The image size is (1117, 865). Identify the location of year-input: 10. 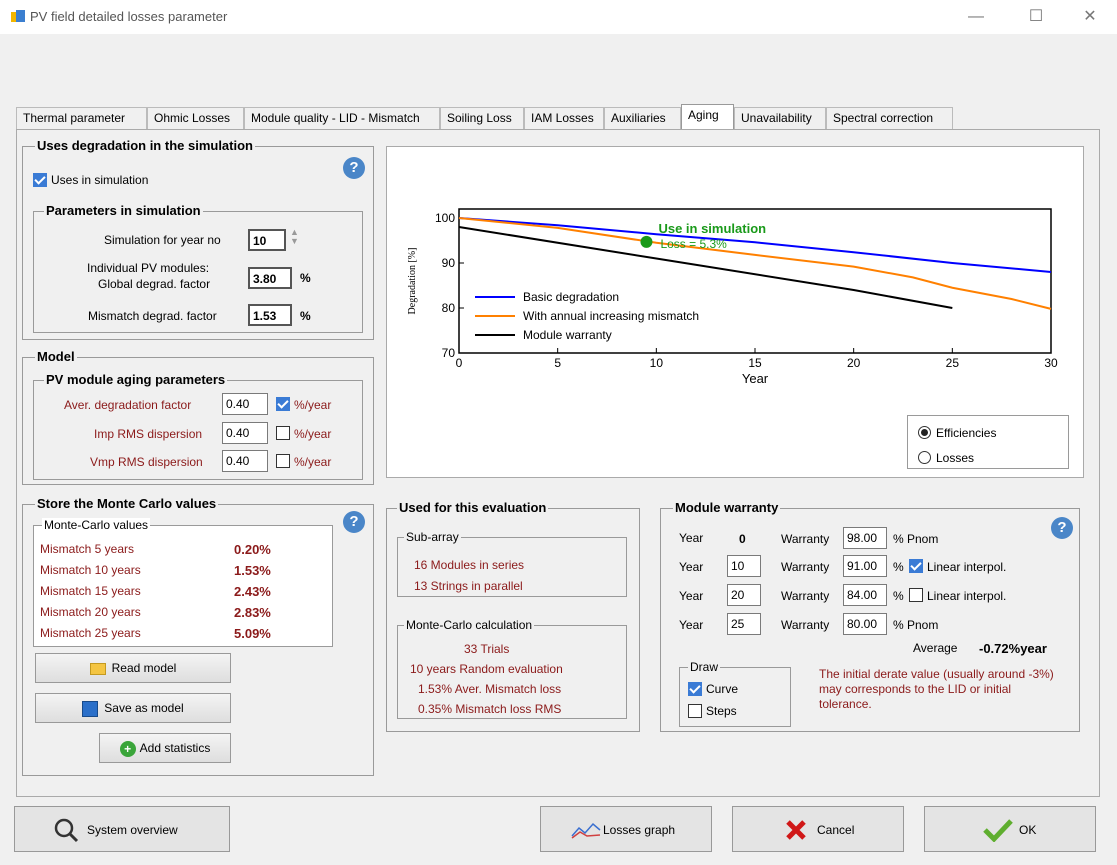
(744, 566).